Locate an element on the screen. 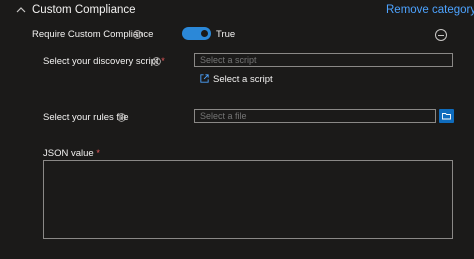 The image size is (474, 259). section-title: Custom Compliance is located at coordinates (84, 10).